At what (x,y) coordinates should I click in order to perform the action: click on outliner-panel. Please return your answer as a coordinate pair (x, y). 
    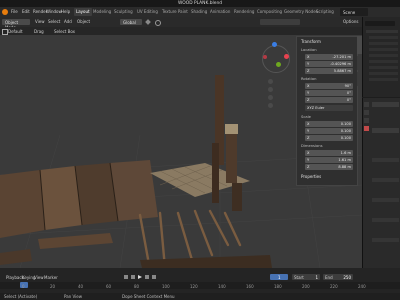
    Looking at the image, I should click on (381, 57).